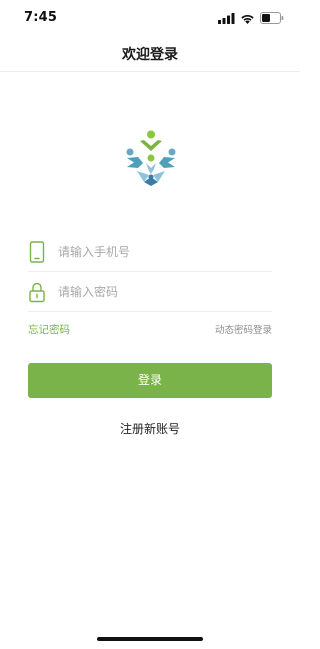 Image resolution: width=320 pixels, height=649 pixels. I want to click on status-icons, so click(251, 18).